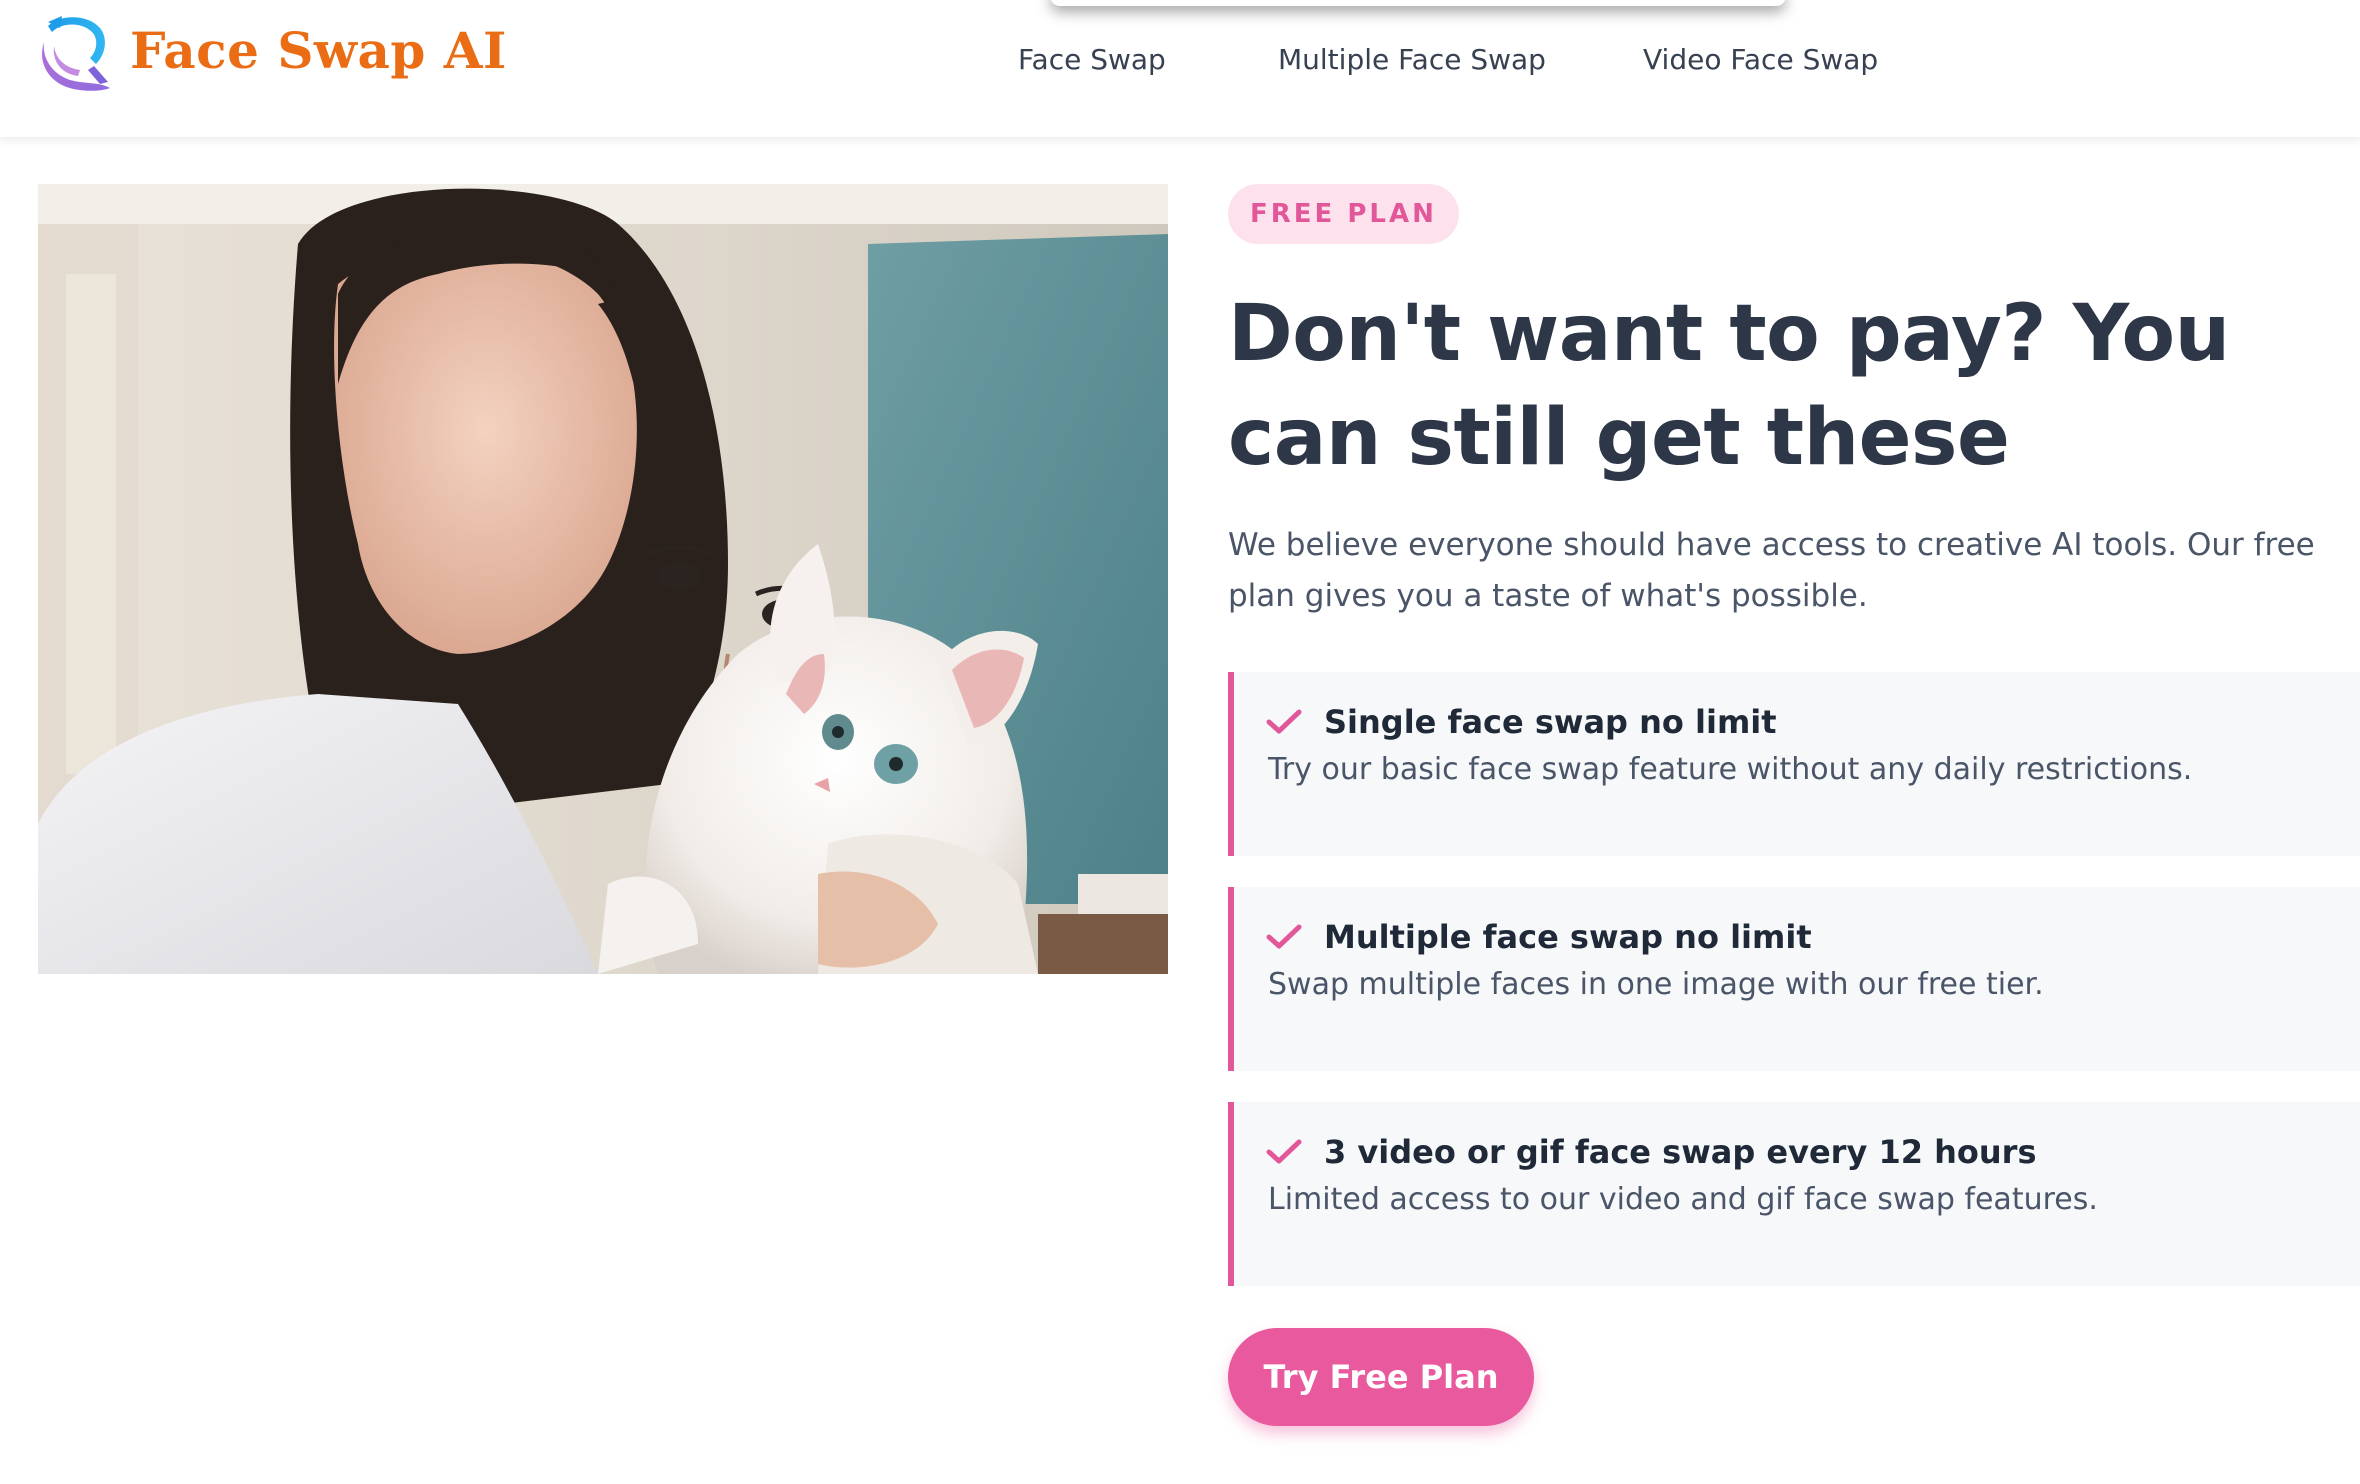  Describe the element at coordinates (1381, 1377) in the screenshot. I see `try-free-plan-button: Try Free Plan` at that location.